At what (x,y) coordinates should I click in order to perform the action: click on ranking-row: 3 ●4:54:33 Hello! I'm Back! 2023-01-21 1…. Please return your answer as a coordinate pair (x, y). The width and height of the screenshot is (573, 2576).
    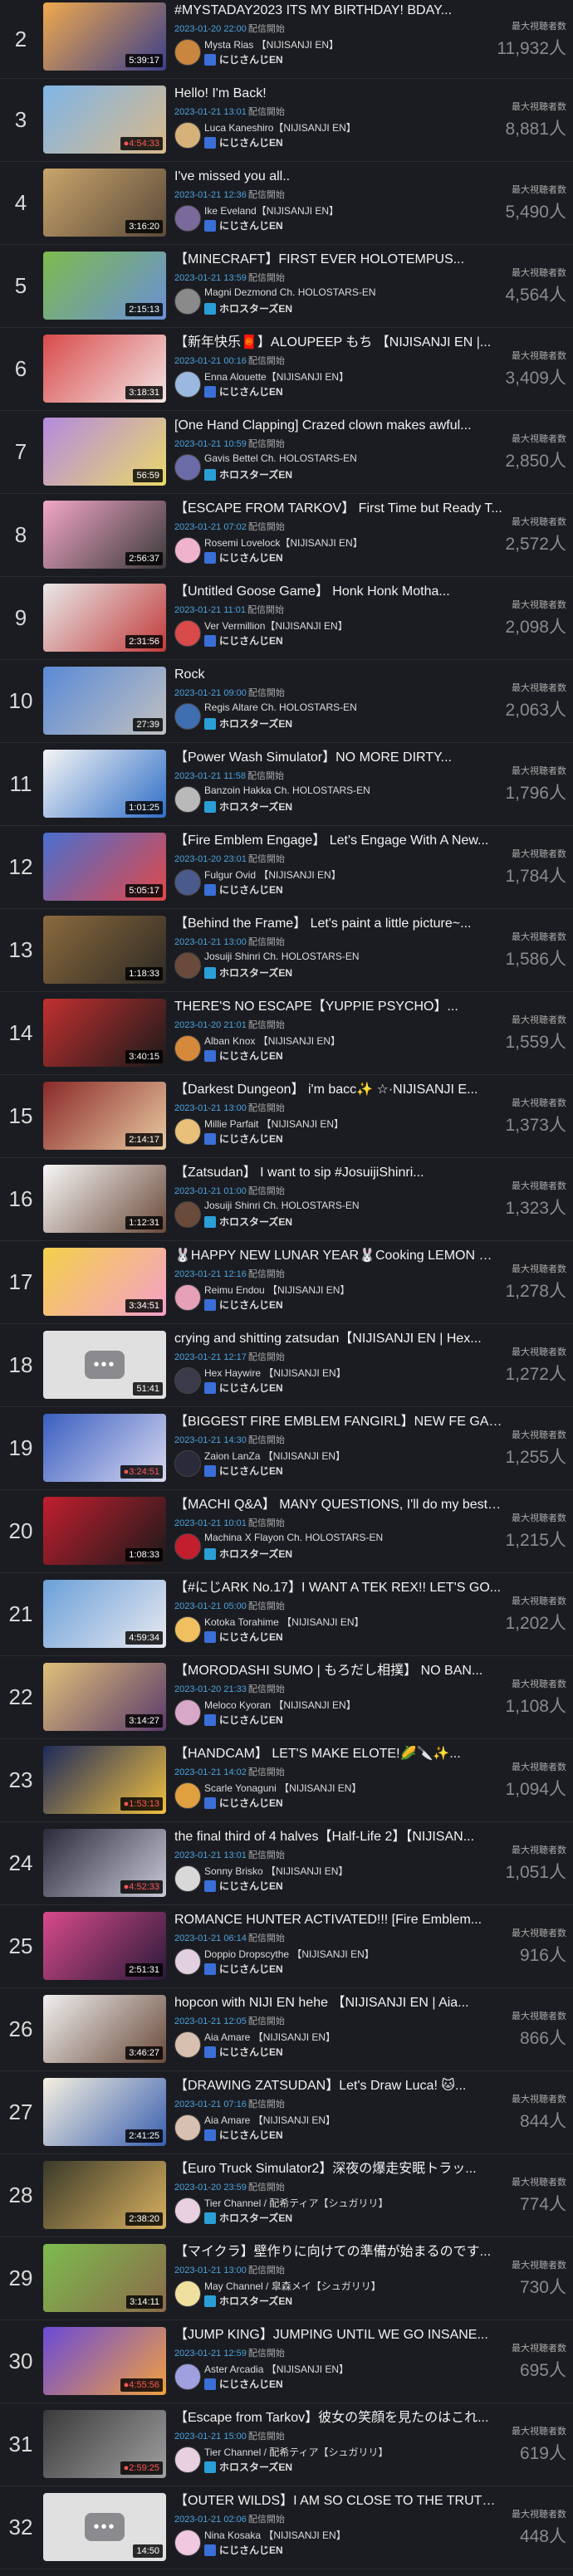
    Looking at the image, I should click on (286, 120).